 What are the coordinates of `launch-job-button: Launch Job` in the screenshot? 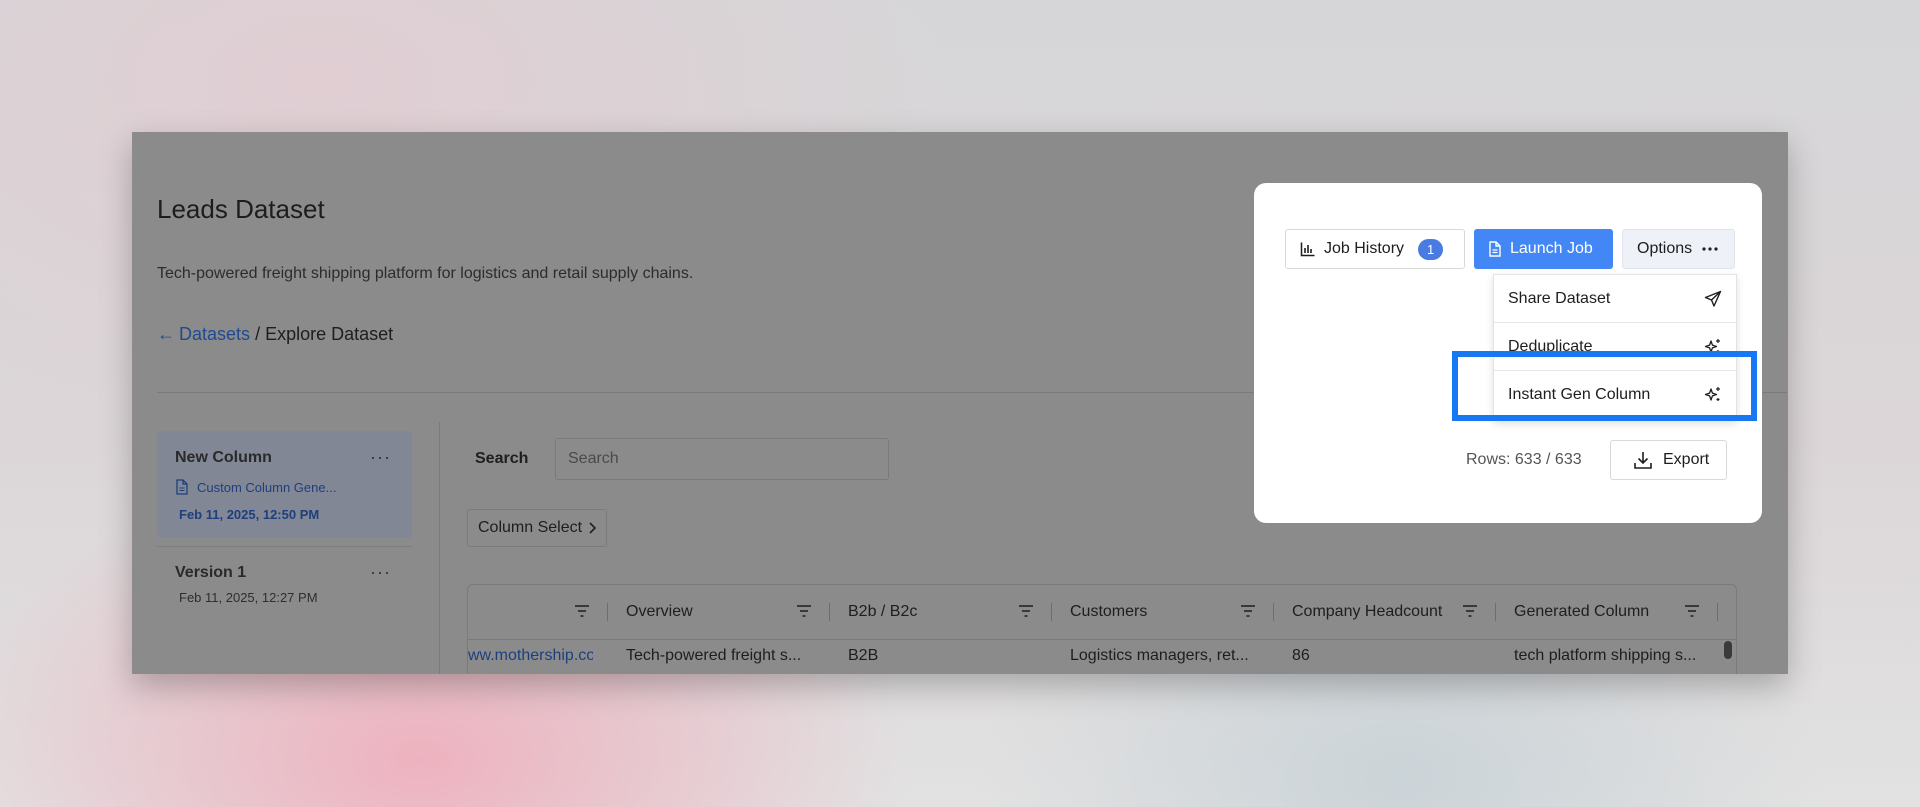 It's located at (1543, 249).